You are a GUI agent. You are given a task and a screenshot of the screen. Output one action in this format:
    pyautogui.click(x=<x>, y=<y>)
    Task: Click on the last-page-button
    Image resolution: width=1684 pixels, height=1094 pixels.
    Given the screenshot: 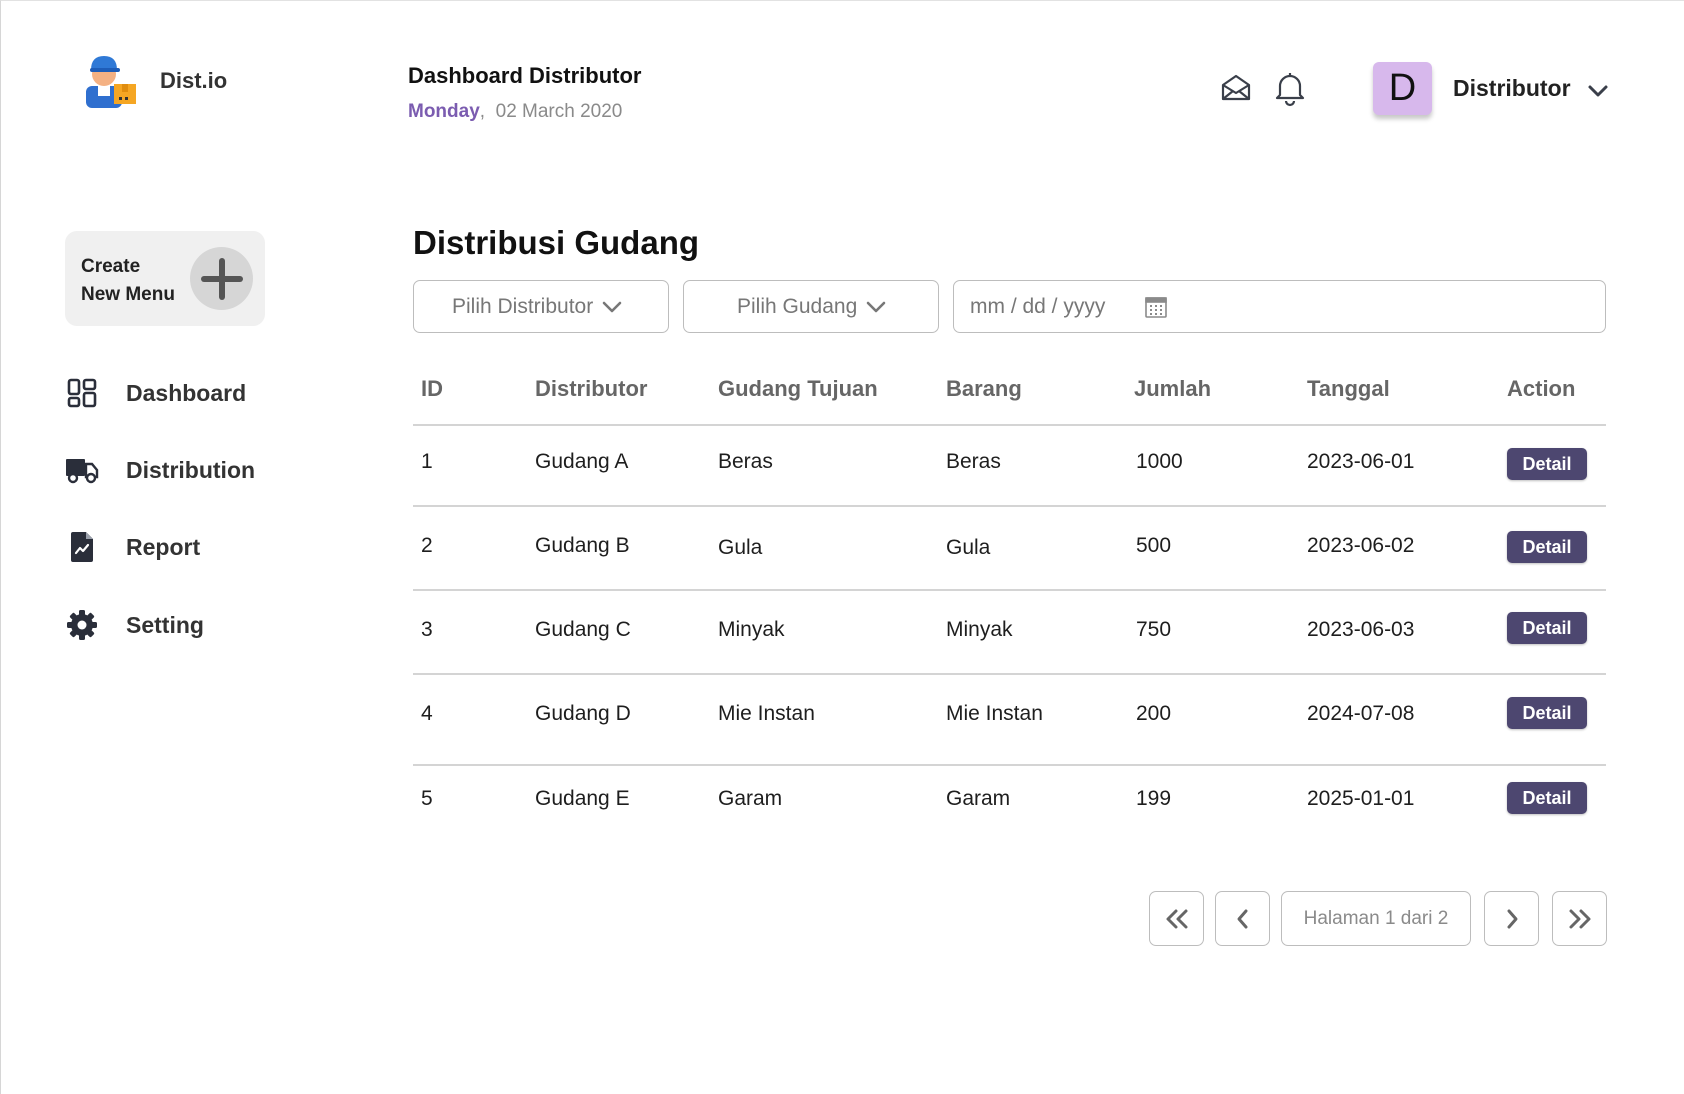 What is the action you would take?
    pyautogui.click(x=1579, y=918)
    